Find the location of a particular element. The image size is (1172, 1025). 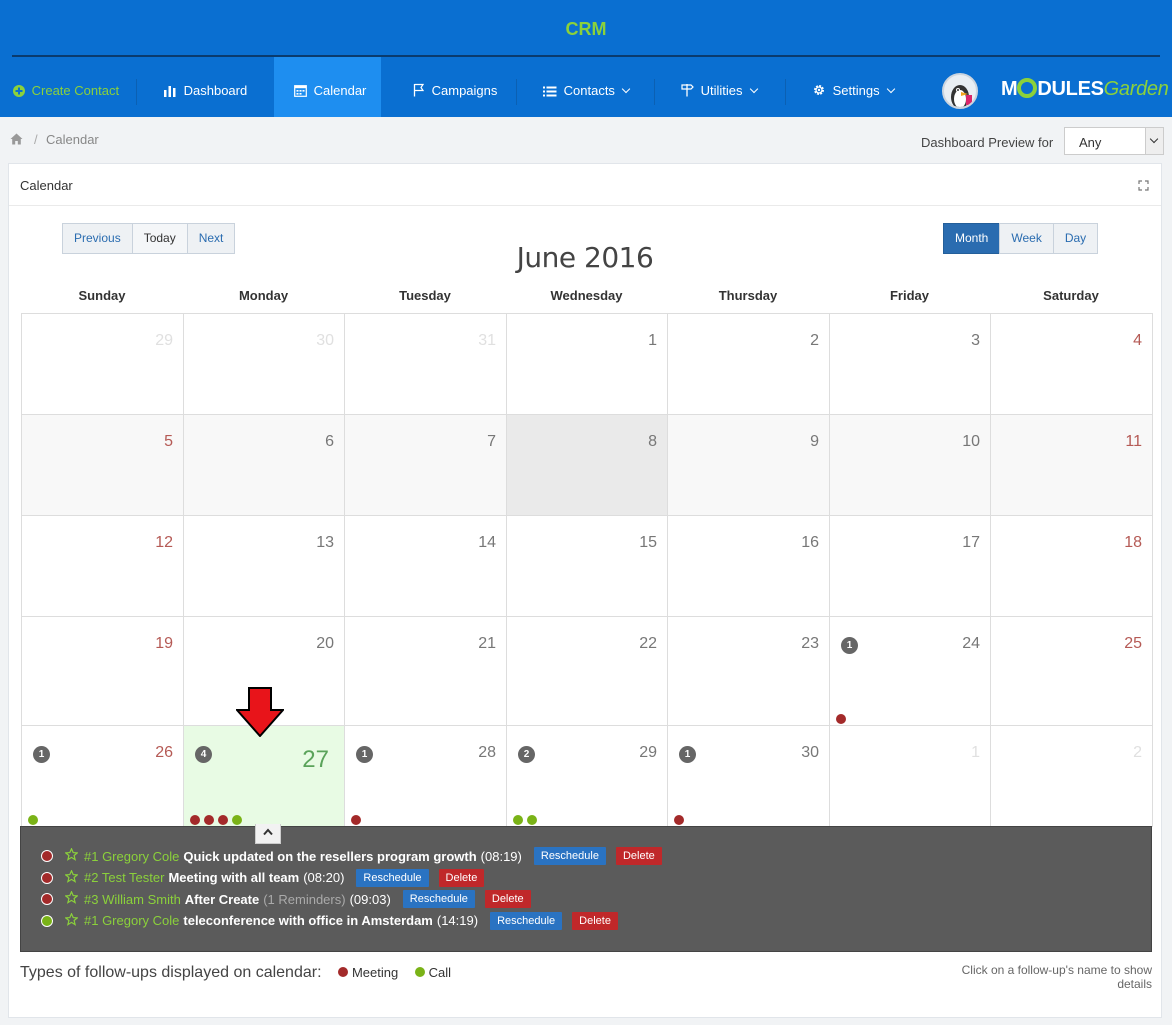

day-cell: 29 is located at coordinates (103, 364).